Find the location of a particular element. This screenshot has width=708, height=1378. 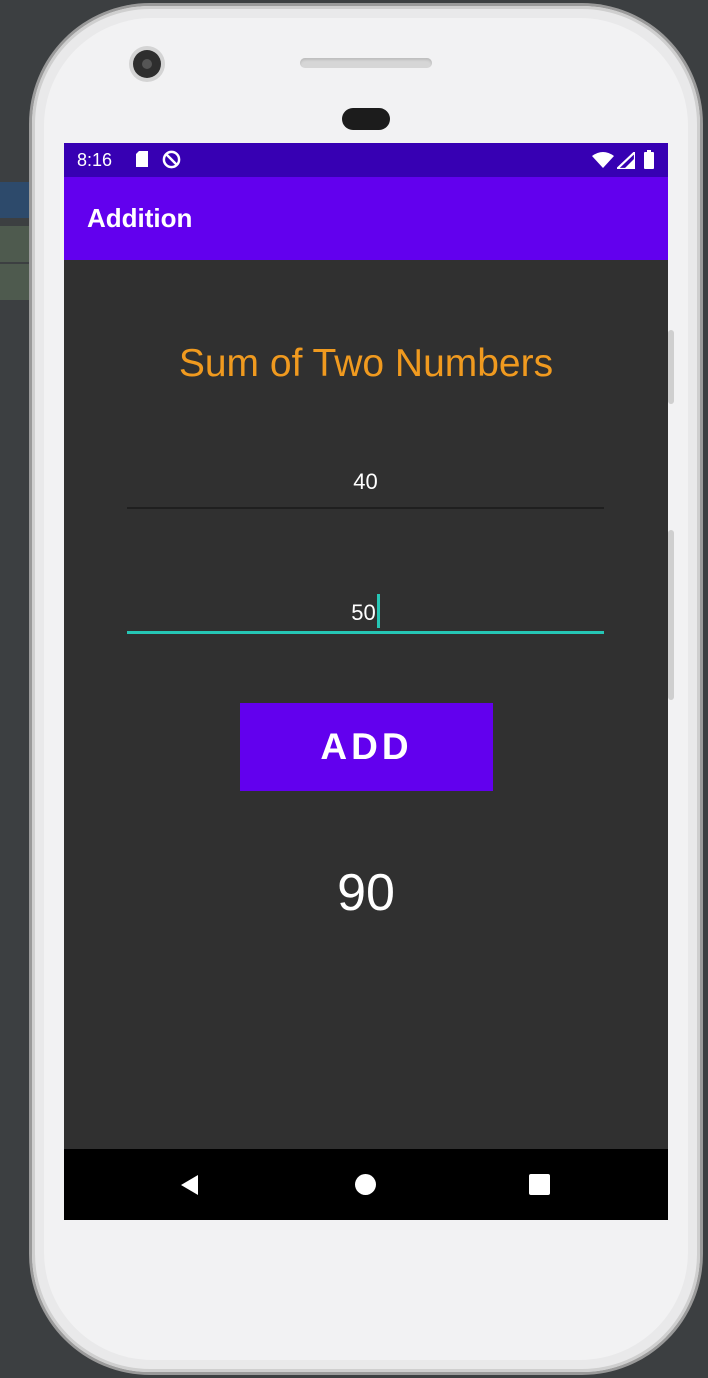

add-button: ADD is located at coordinates (366, 747).